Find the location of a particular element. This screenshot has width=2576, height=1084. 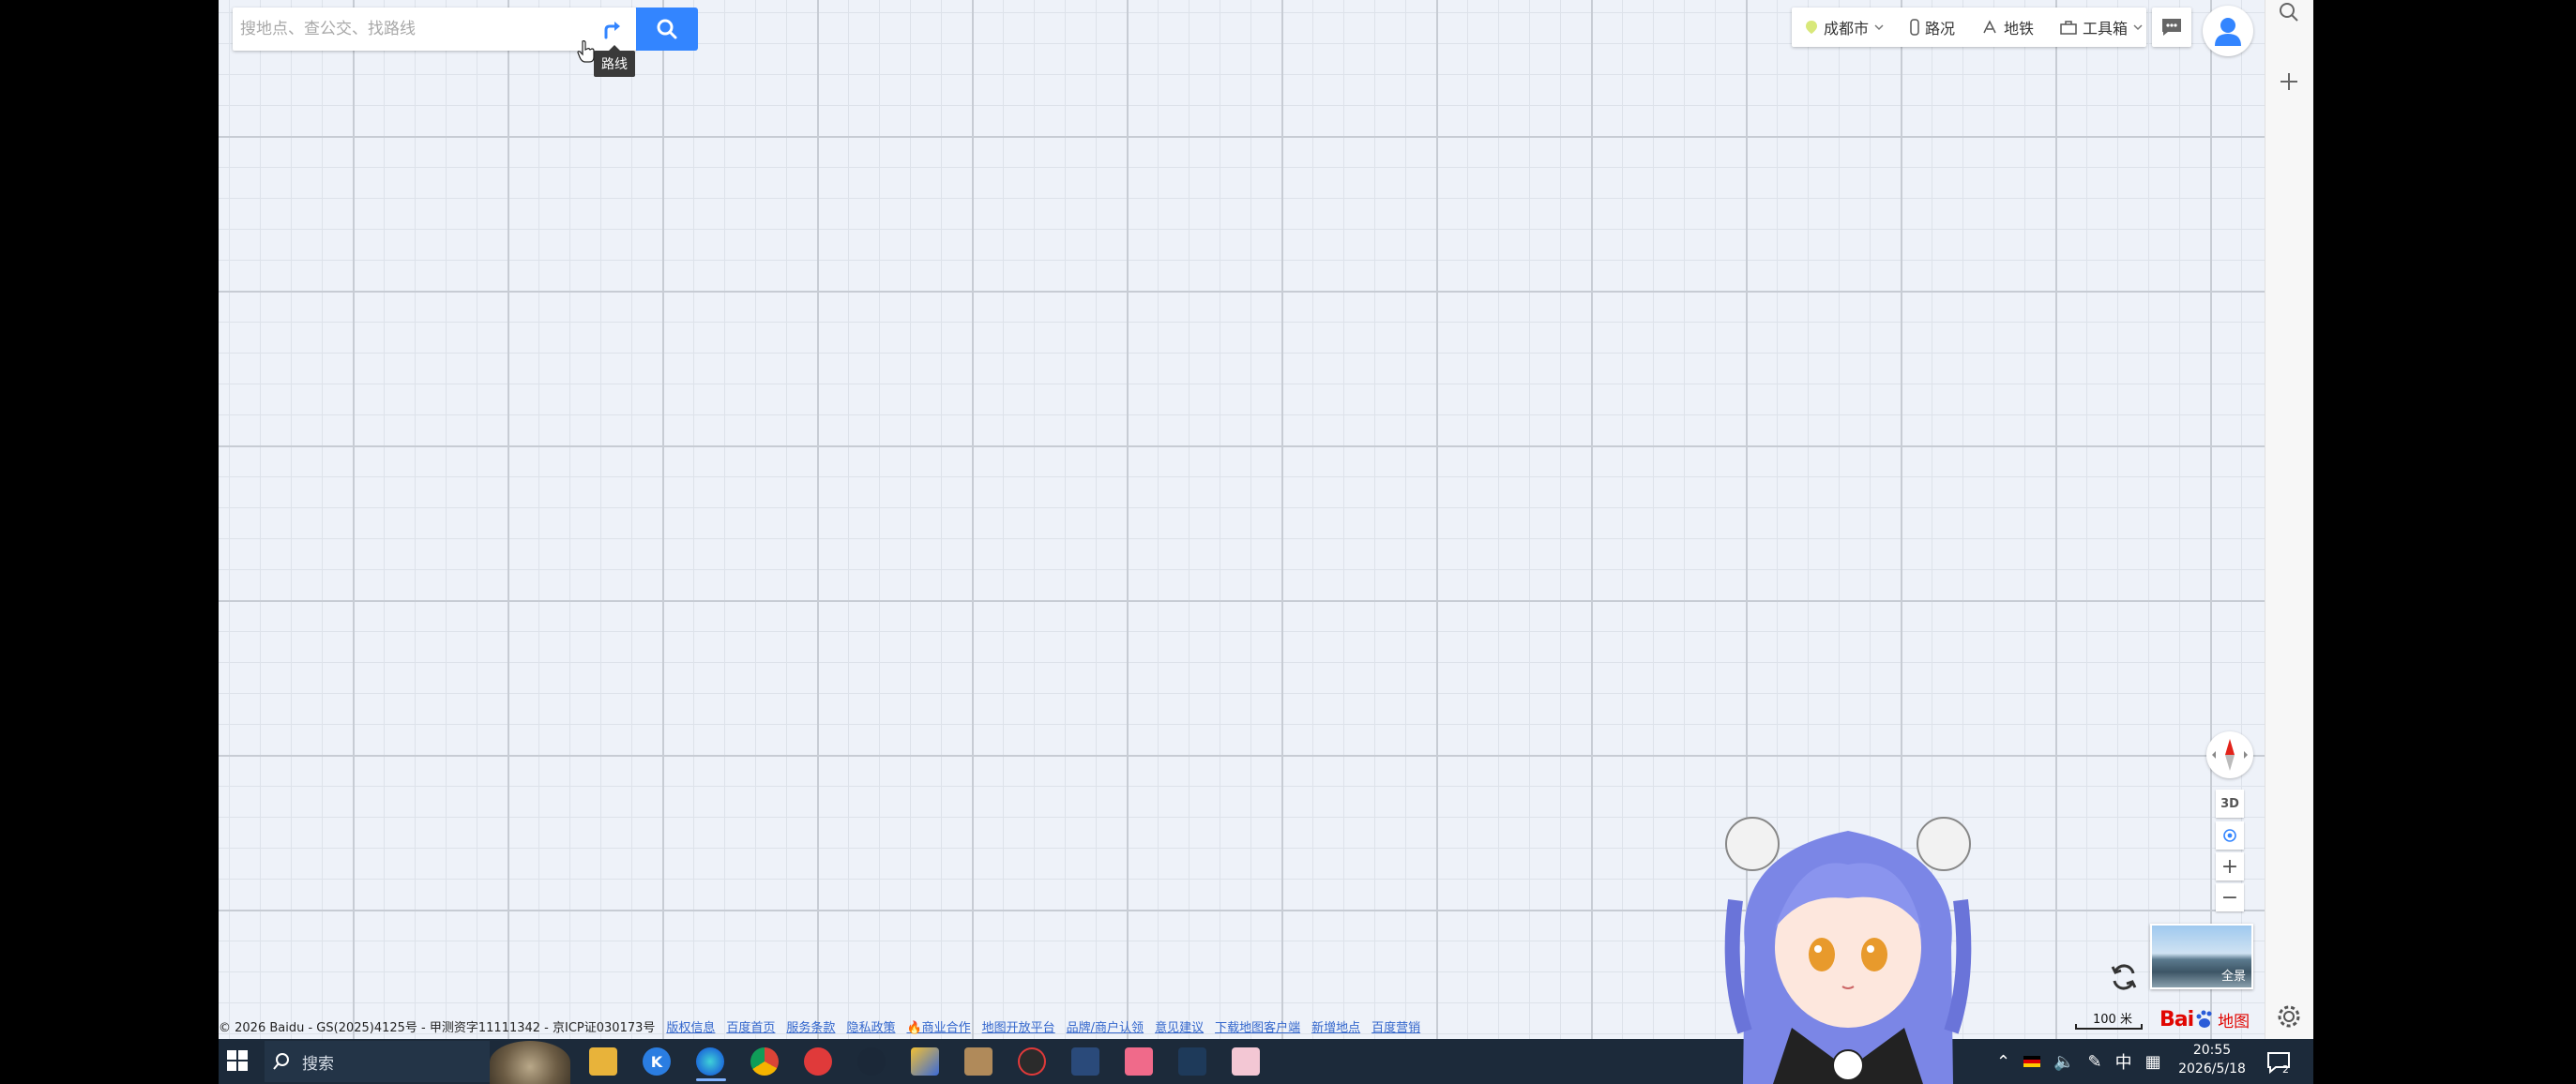

city-label: 成都市 is located at coordinates (1847, 29).